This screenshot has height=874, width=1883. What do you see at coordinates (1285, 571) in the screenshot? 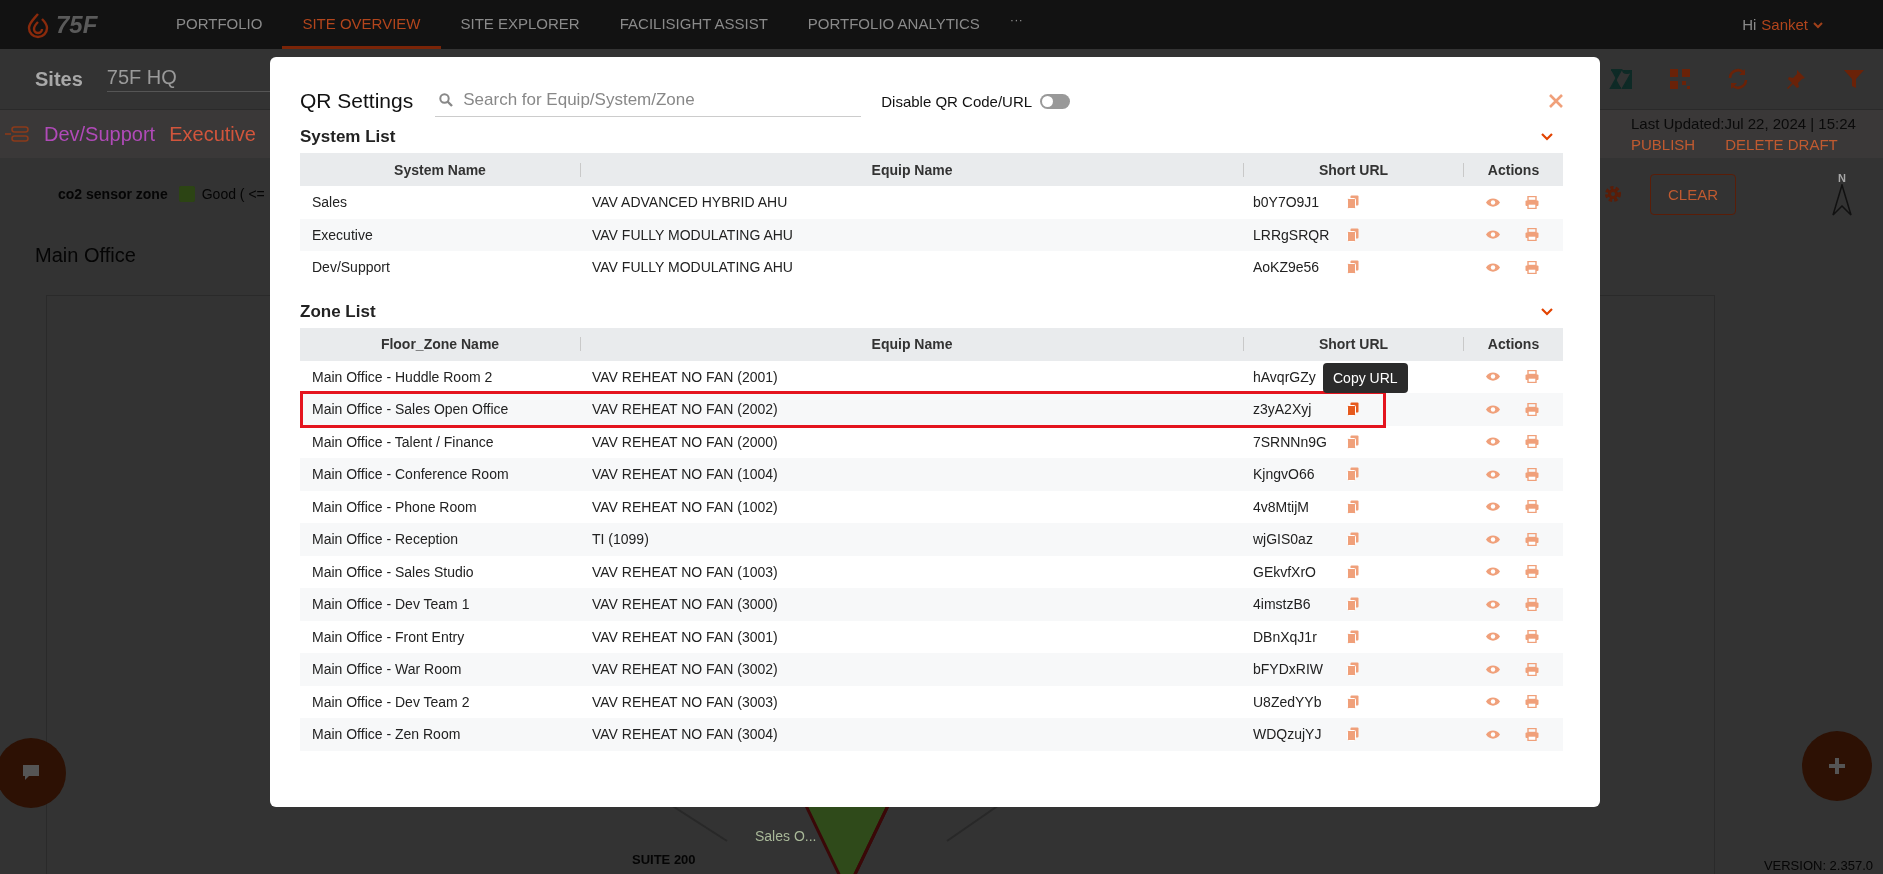
I see `short-url-text: GEkvfXrO` at bounding box center [1285, 571].